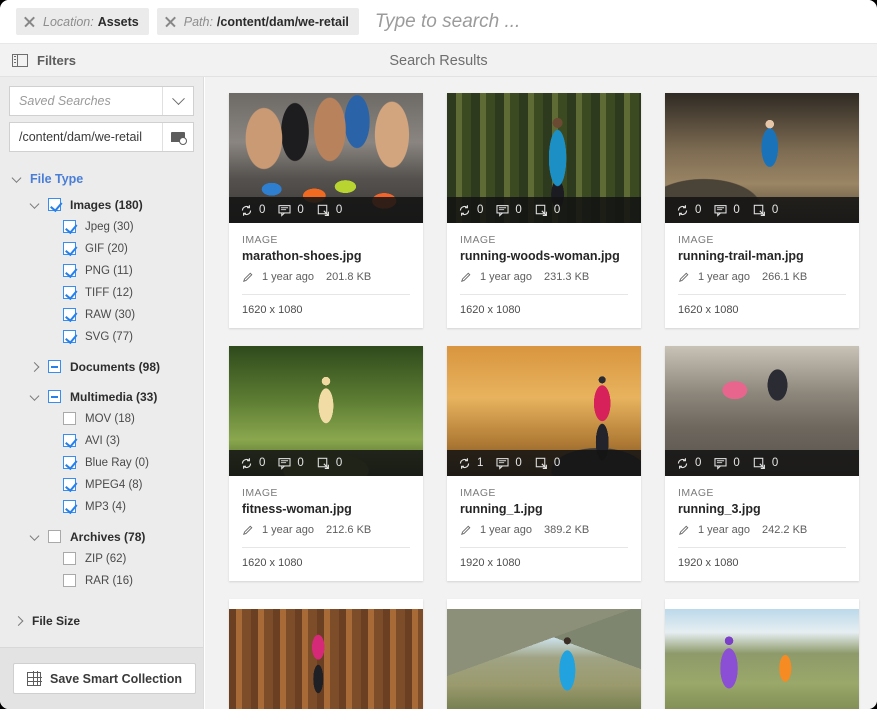  Describe the element at coordinates (297, 509) in the screenshot. I see `asset-filename: fitness-woman.jpg` at that location.